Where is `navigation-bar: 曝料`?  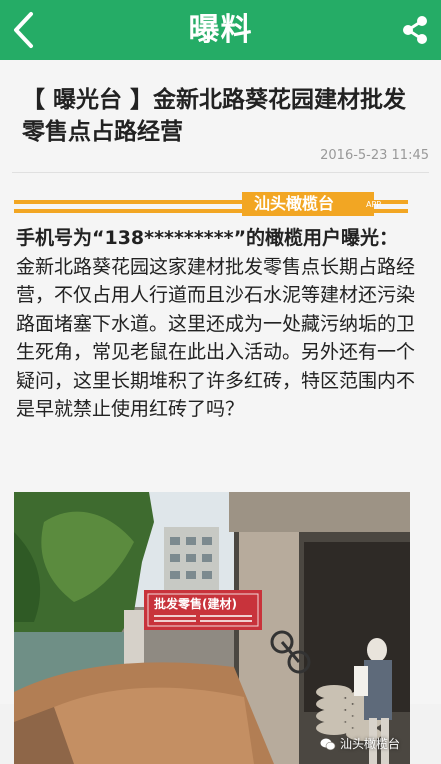
navigation-bar: 曝料 is located at coordinates (220, 30).